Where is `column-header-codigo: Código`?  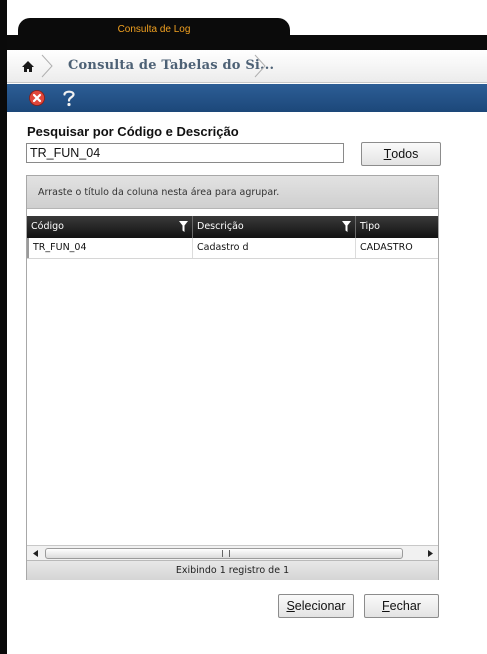
column-header-codigo: Código is located at coordinates (110, 227).